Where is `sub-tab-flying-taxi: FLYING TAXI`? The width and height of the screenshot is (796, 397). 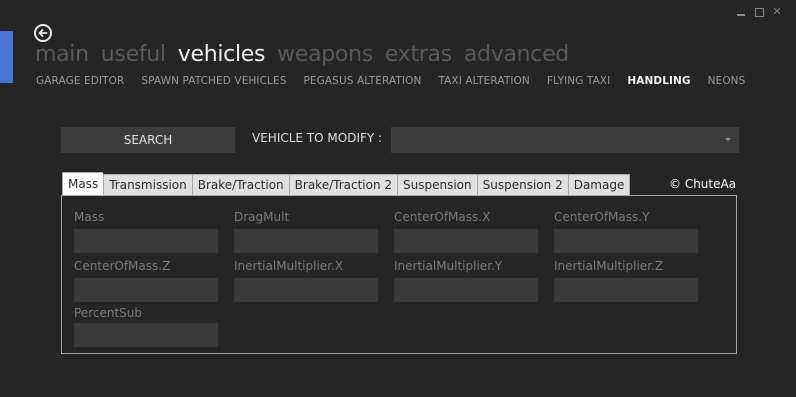 sub-tab-flying-taxi: FLYING TAXI is located at coordinates (579, 81).